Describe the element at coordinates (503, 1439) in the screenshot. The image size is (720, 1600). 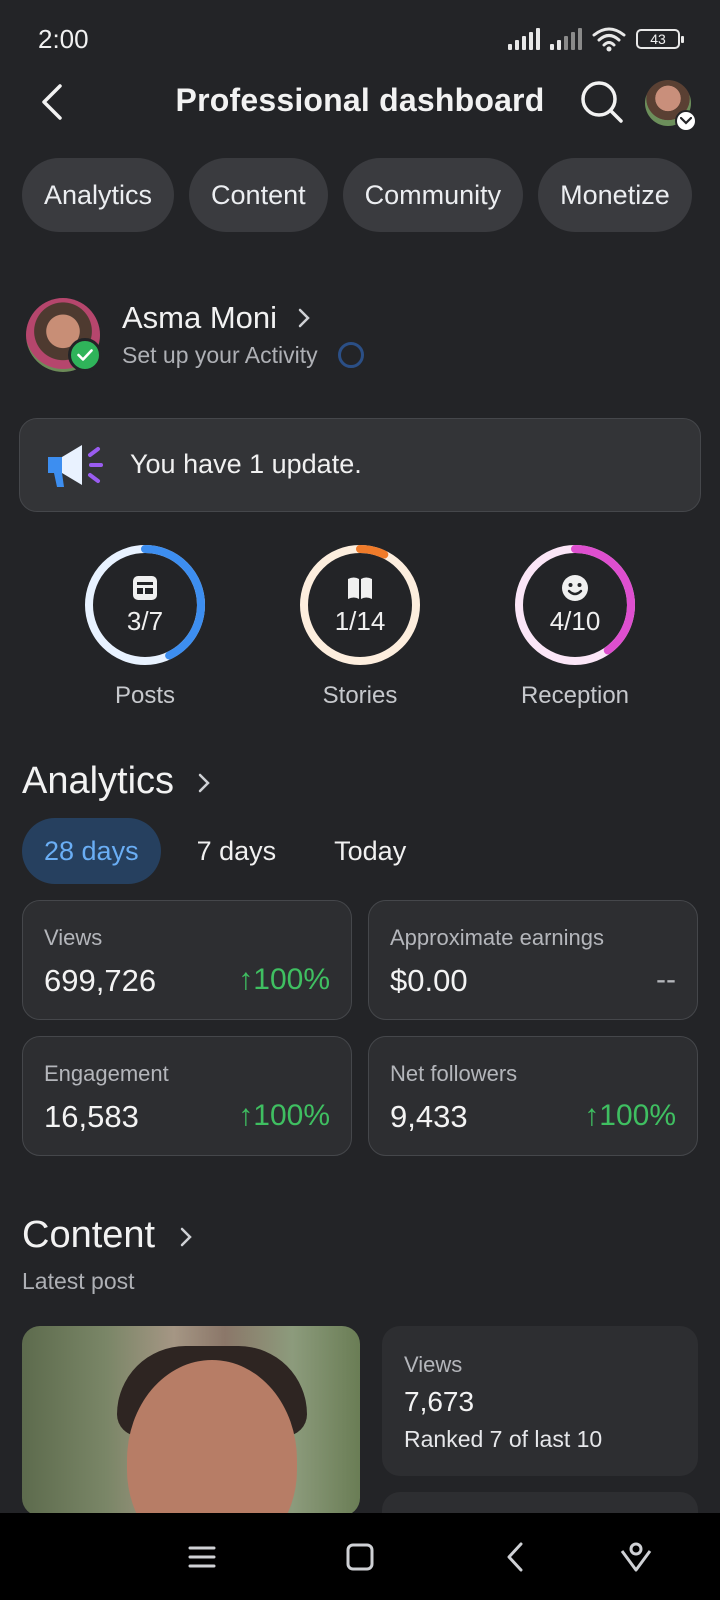
I see `post-rank: Ranked 7 of last 10` at that location.